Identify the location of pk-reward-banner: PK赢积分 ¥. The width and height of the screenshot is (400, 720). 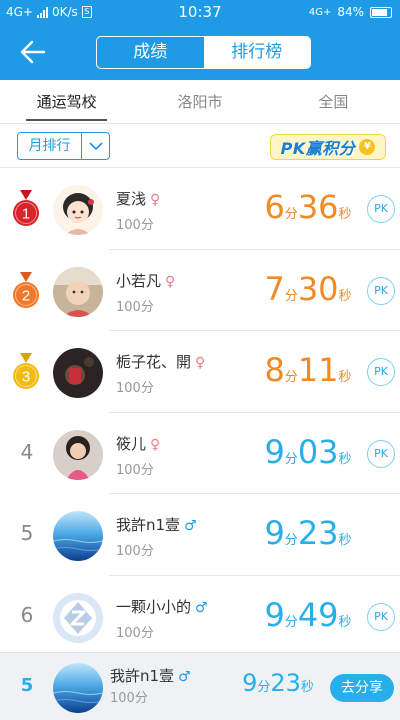
(328, 147).